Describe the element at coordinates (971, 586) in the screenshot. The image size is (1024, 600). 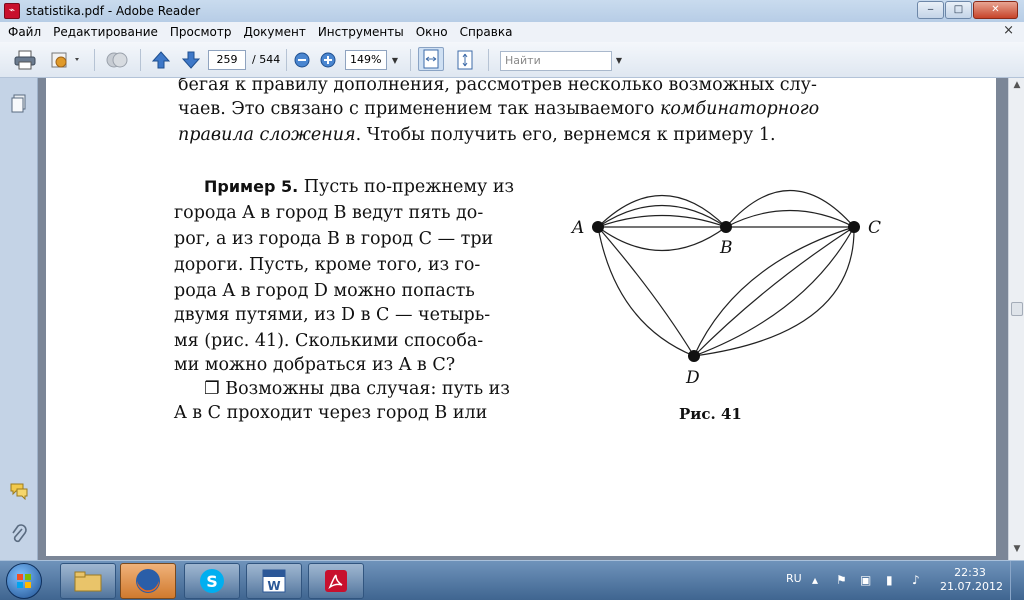
I see `clock-date: 21.07.2012` at that location.